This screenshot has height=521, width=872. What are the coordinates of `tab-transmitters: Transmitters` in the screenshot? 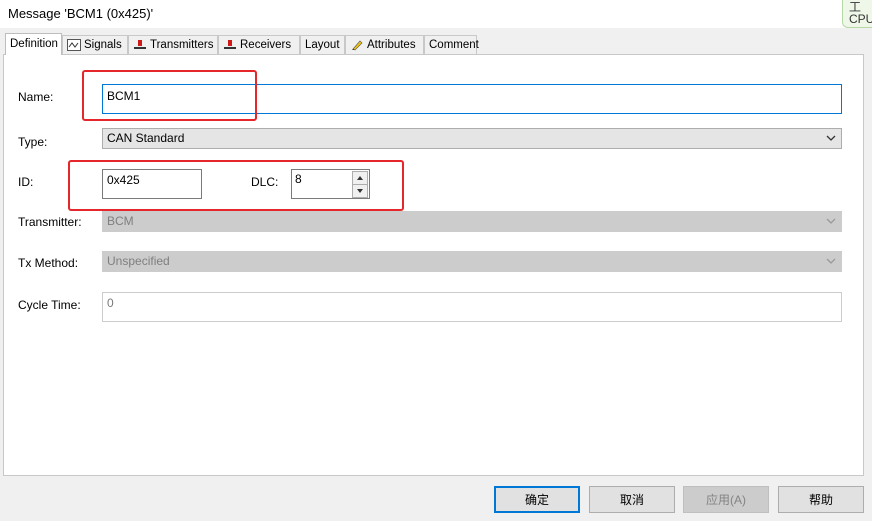 It's located at (173, 44).